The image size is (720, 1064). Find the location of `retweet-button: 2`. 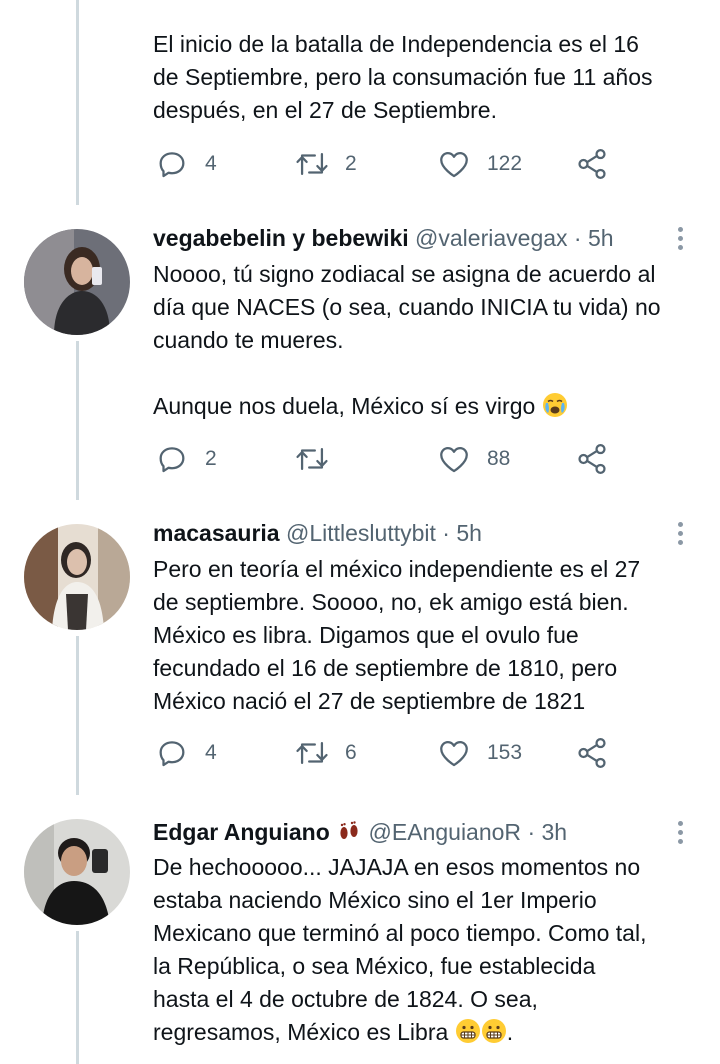

retweet-button: 2 is located at coordinates (326, 164).